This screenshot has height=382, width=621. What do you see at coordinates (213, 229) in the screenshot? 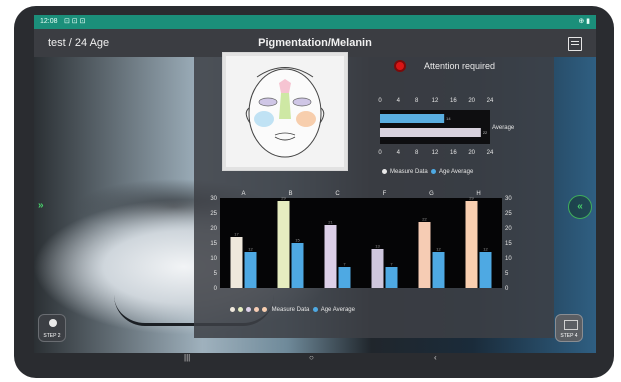
I see `y-tick-left-4: 20` at bounding box center [213, 229].